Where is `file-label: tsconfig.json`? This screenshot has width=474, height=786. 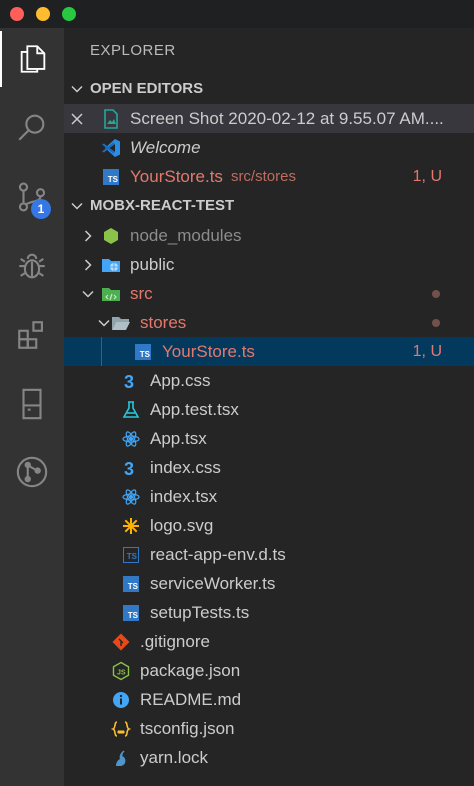
file-label: tsconfig.json is located at coordinates (187, 728).